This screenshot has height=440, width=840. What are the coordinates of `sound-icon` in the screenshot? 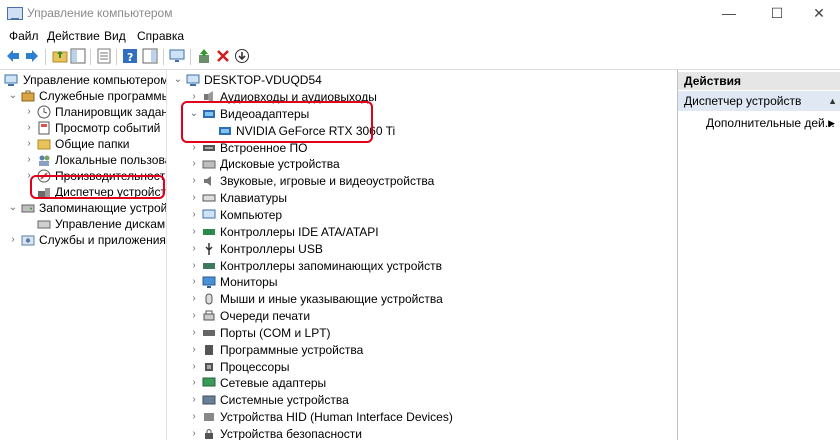 It's located at (207, 181).